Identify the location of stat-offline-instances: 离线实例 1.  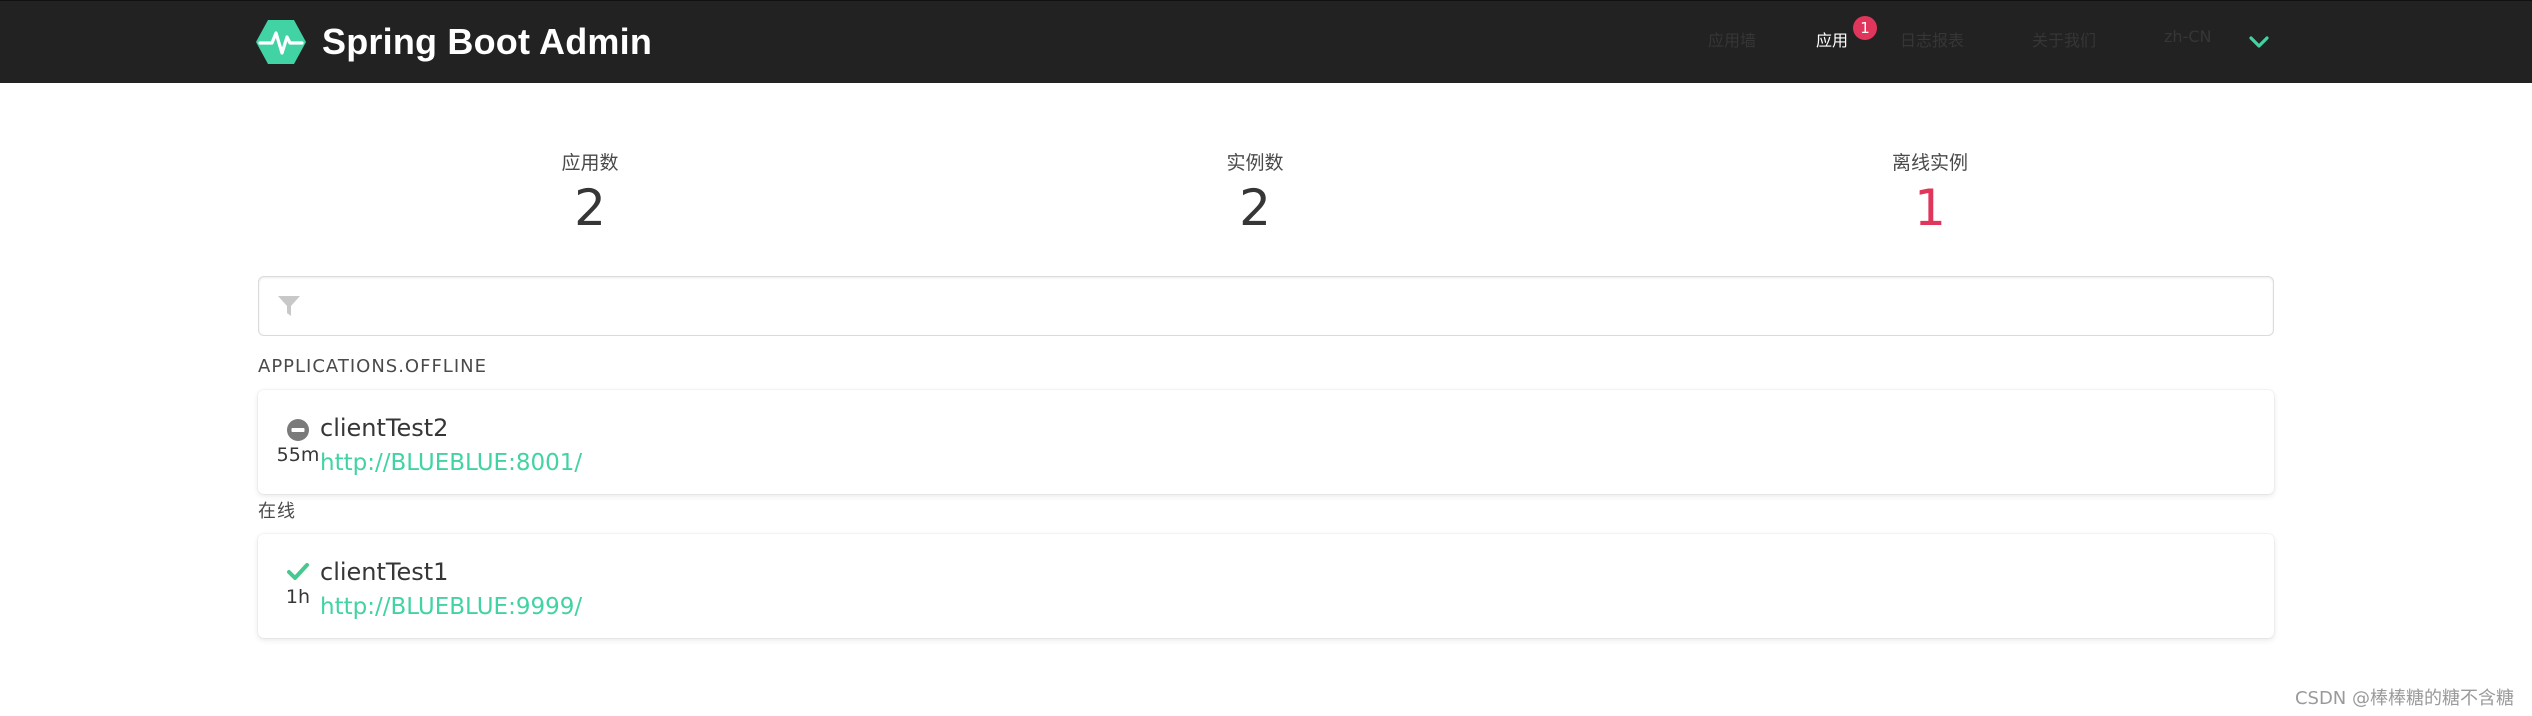
(1930, 194).